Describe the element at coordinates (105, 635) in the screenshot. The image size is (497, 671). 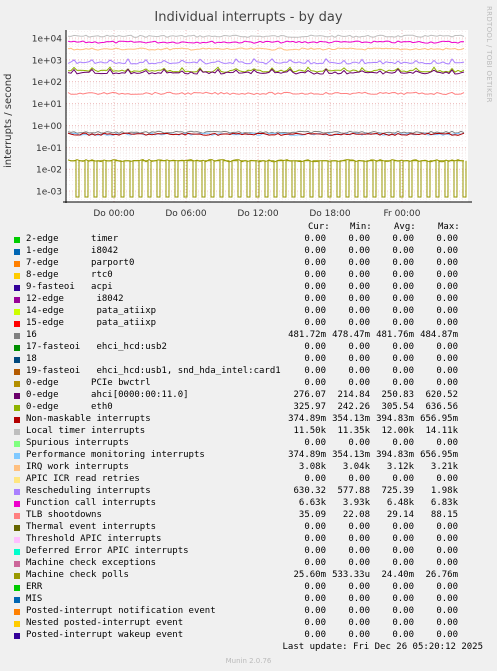
I see `legend-label: Posted-interrupt wakeup event` at that location.